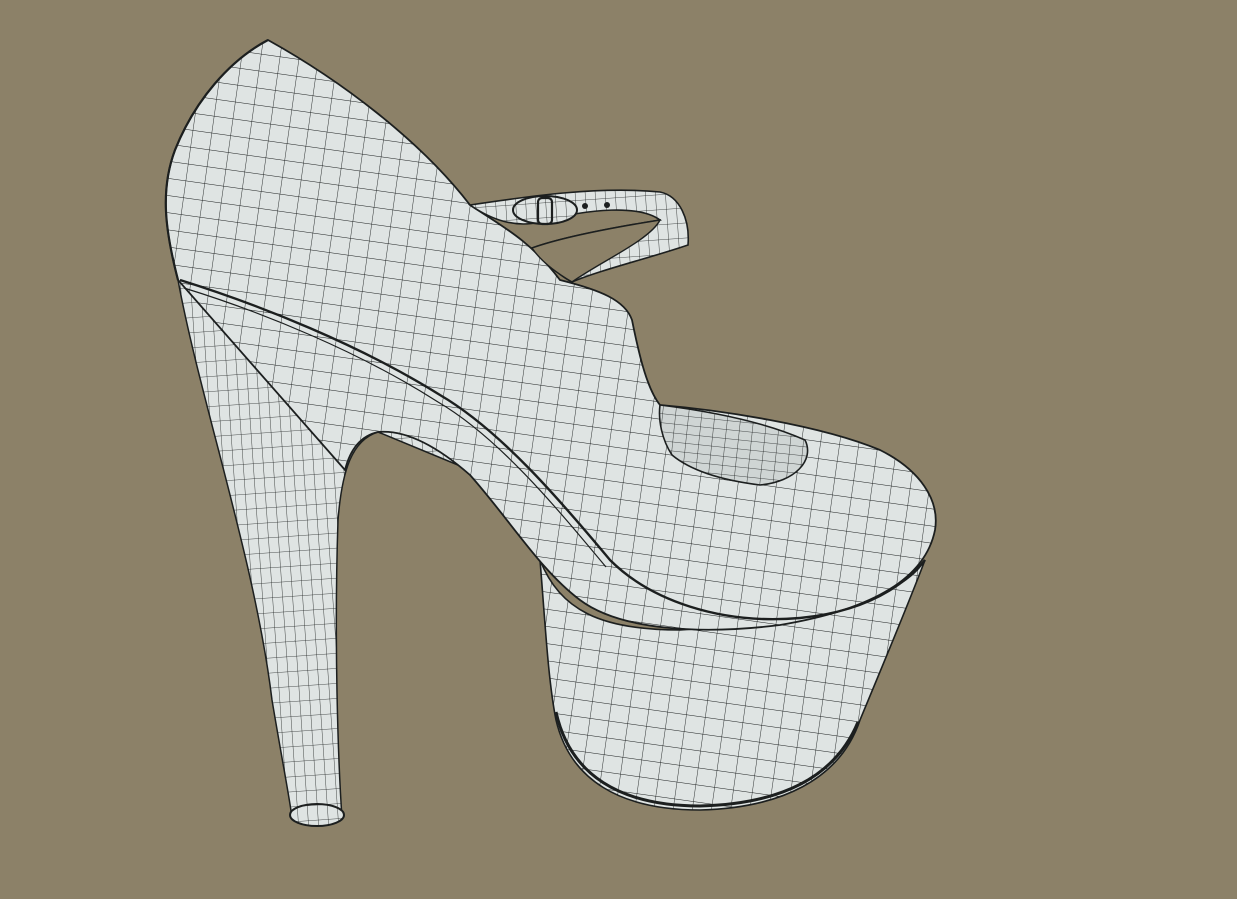 The height and width of the screenshot is (899, 1237). Describe the element at coordinates (317, 815) in the screenshot. I see `heel-tip` at that location.